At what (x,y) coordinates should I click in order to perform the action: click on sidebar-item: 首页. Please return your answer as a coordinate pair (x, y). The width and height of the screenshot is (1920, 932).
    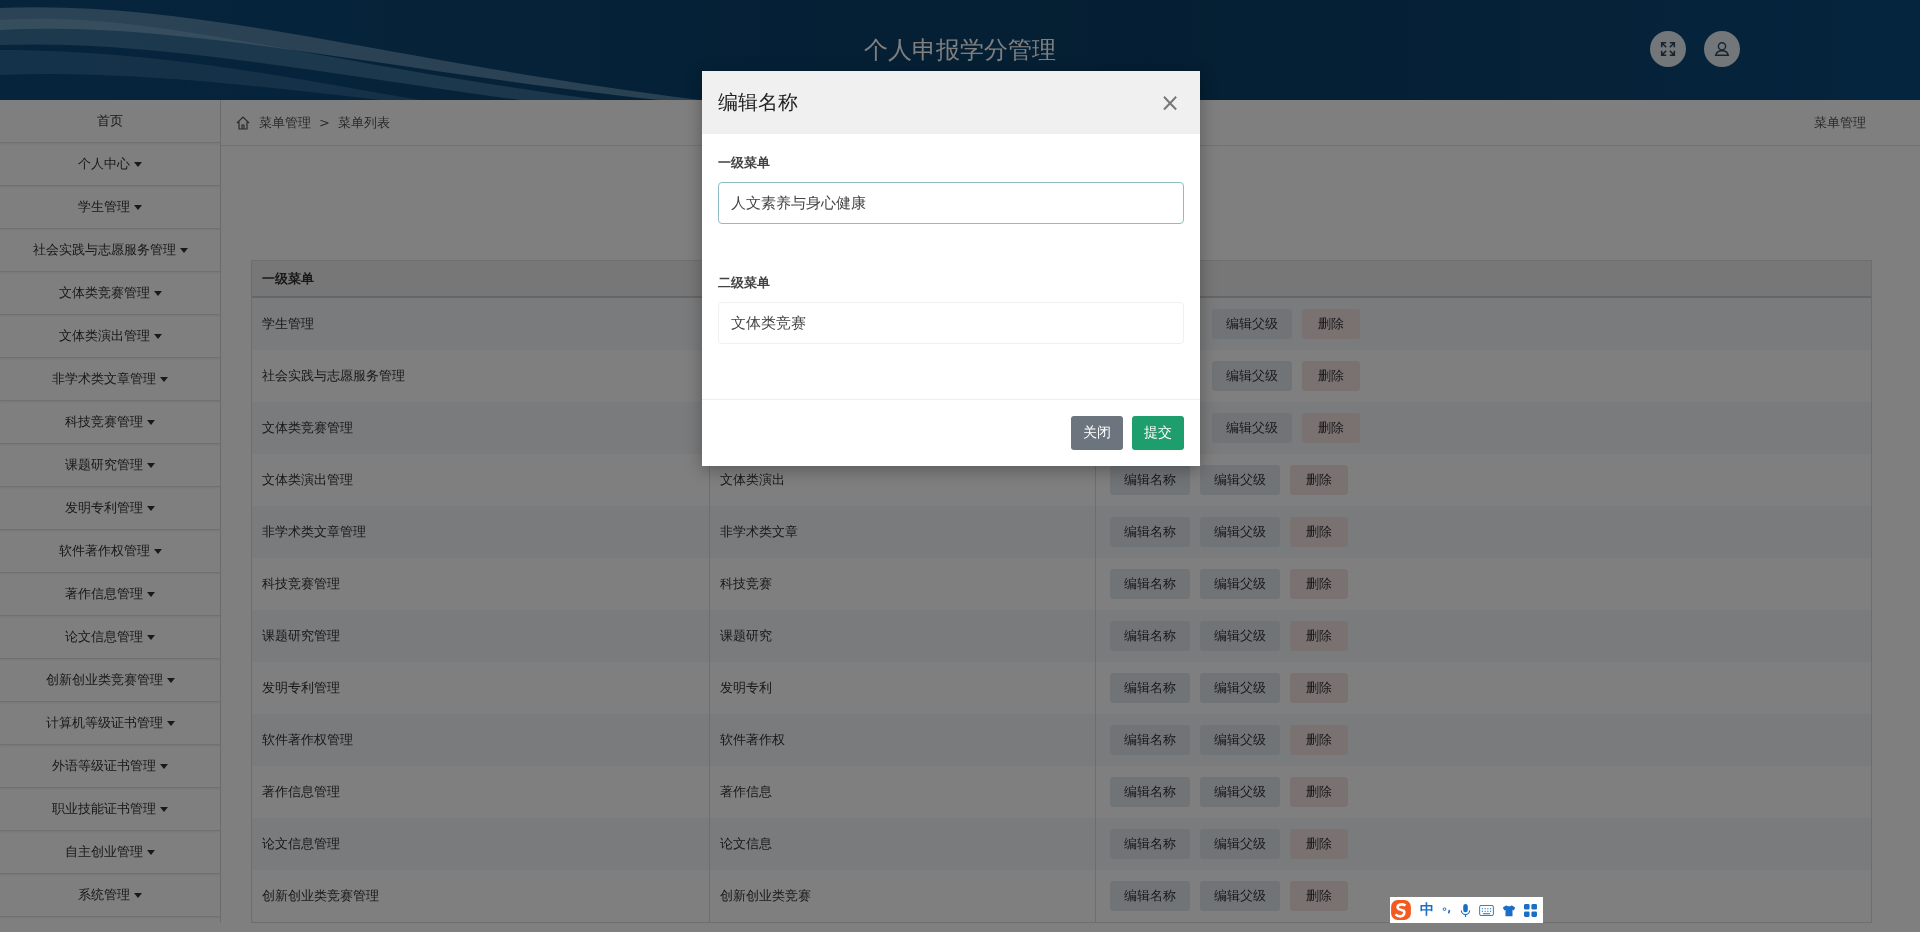
    Looking at the image, I should click on (110, 121).